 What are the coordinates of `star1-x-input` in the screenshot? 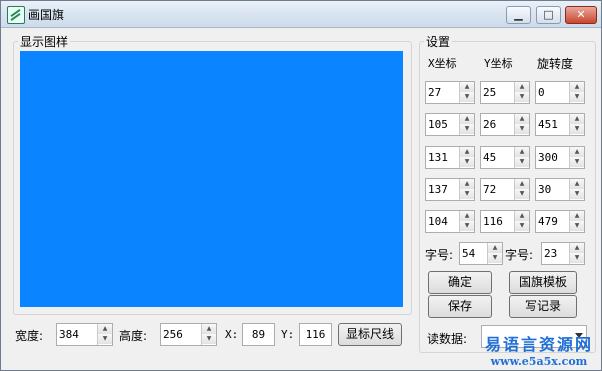 It's located at (442, 92).